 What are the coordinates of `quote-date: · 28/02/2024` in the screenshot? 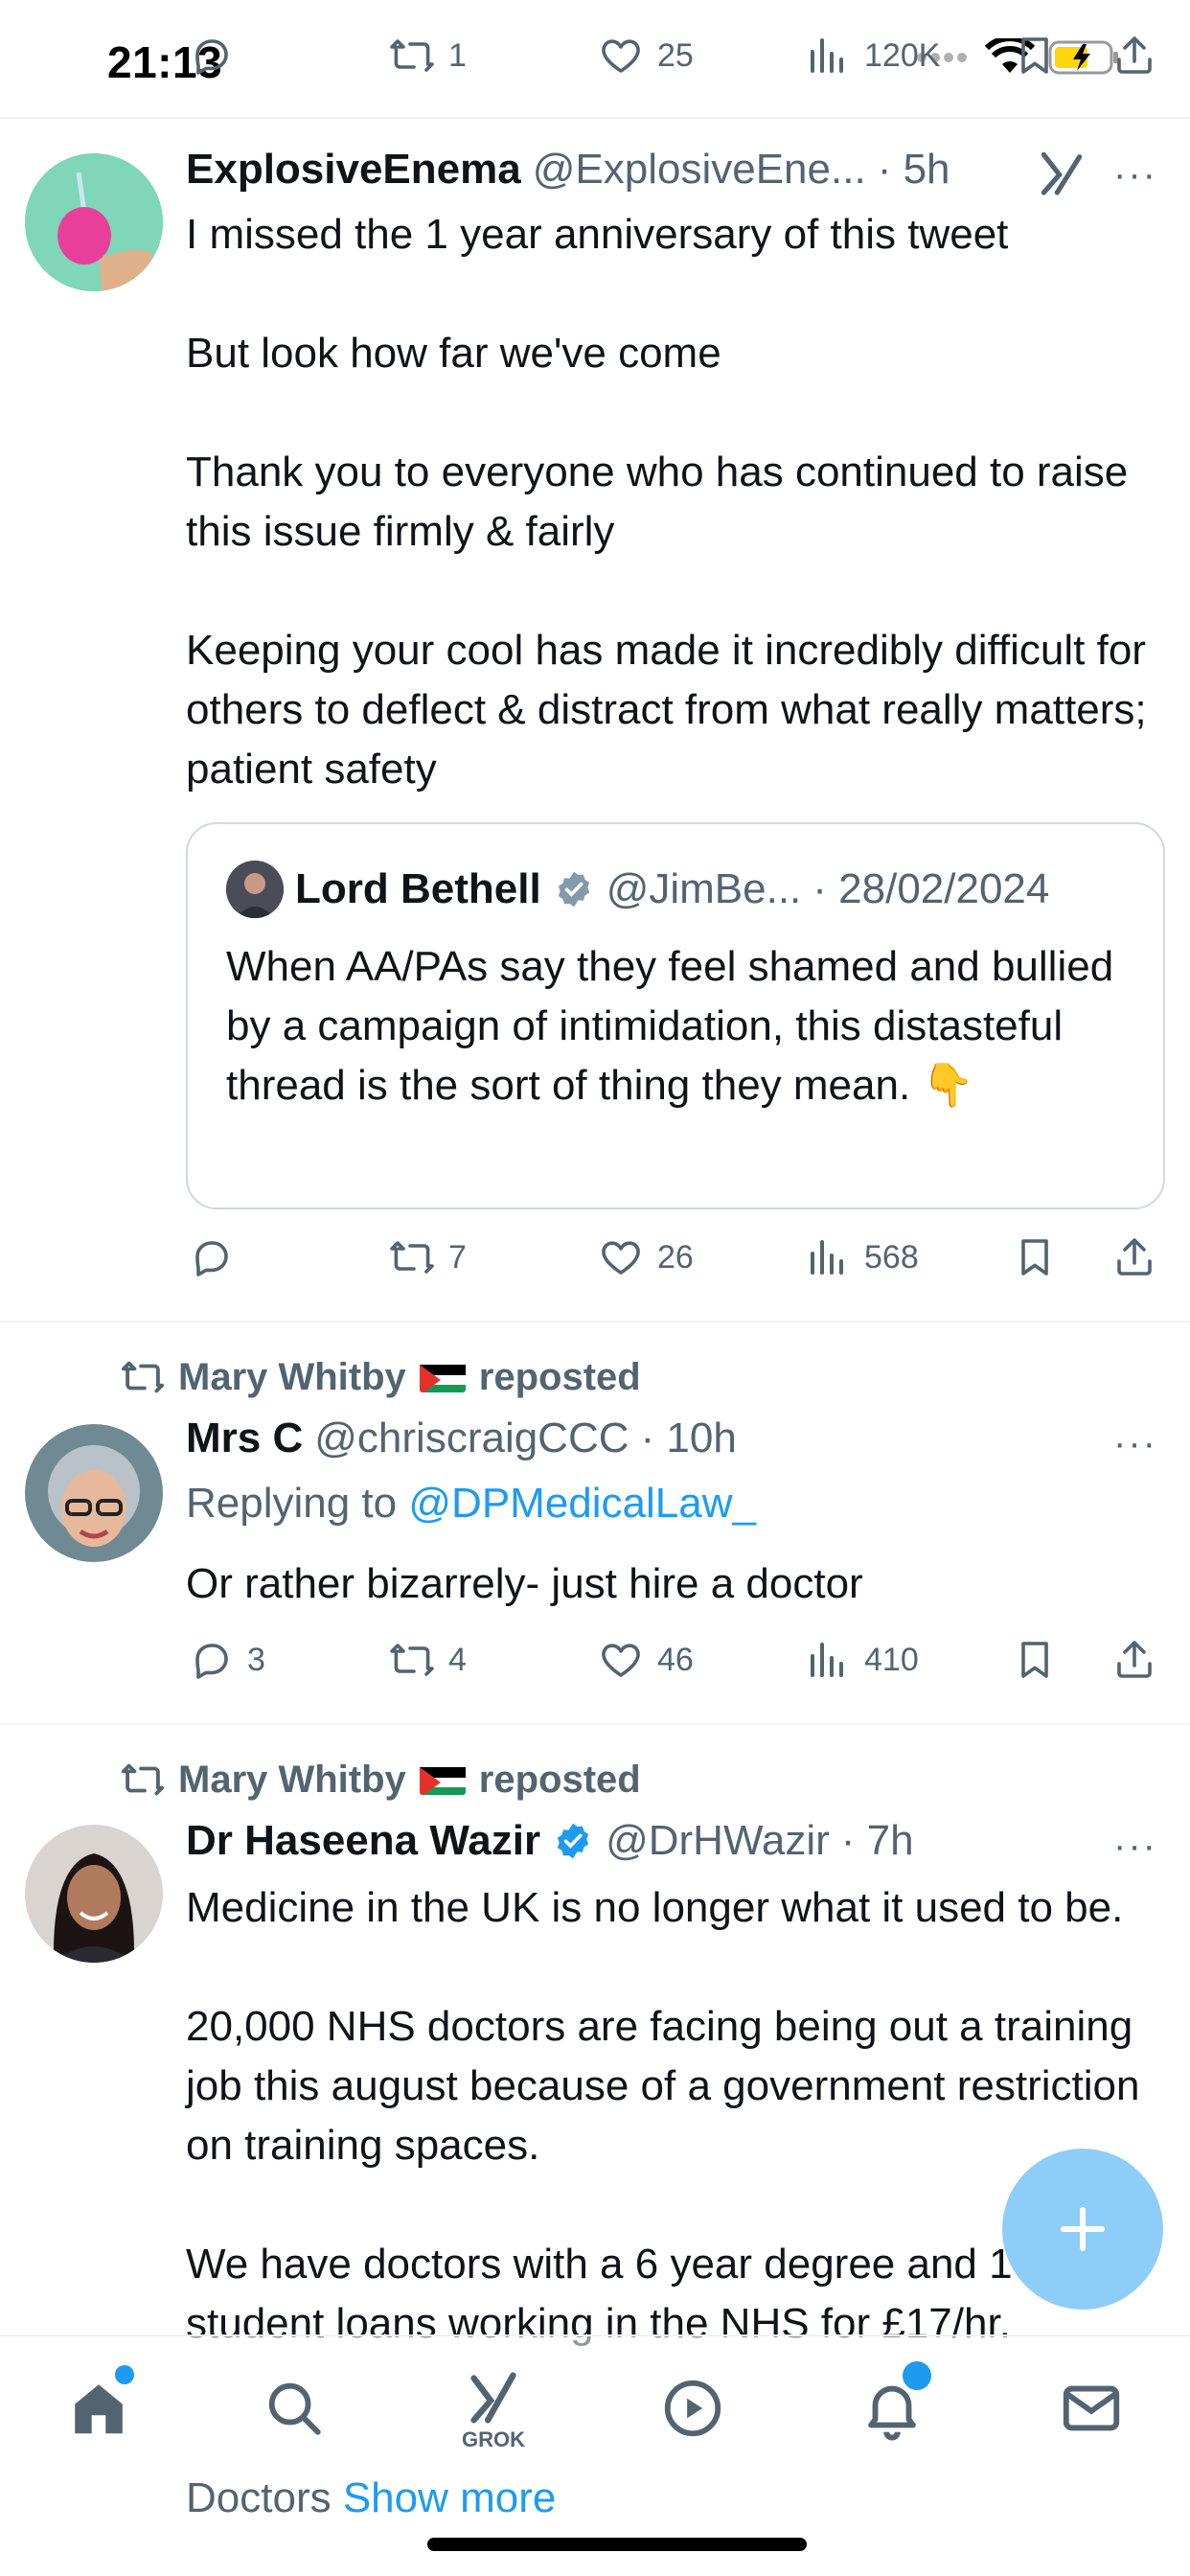 It's located at (931, 888).